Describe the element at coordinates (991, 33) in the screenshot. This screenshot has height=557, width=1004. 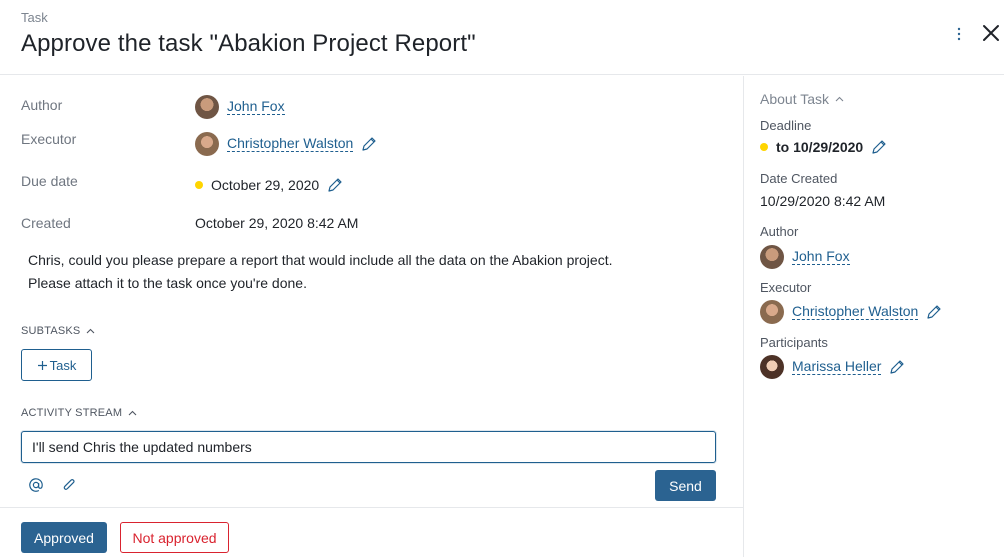
I see `close-icon` at that location.